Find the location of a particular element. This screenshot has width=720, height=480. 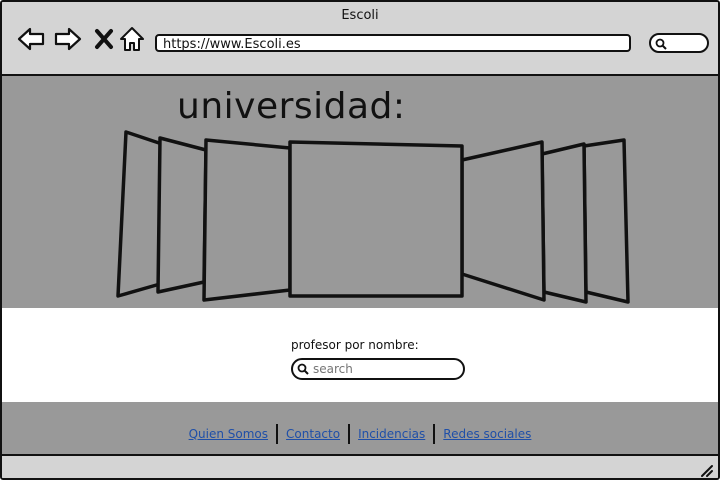

footer-link-quien-somos: Quien Somos is located at coordinates (228, 434).